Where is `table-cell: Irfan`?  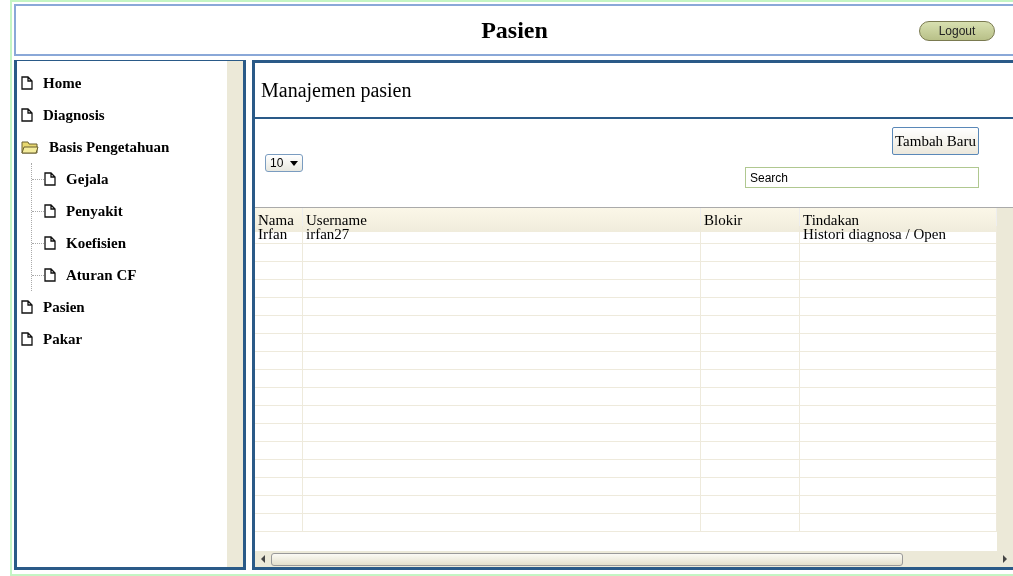
table-cell: Irfan is located at coordinates (279, 235).